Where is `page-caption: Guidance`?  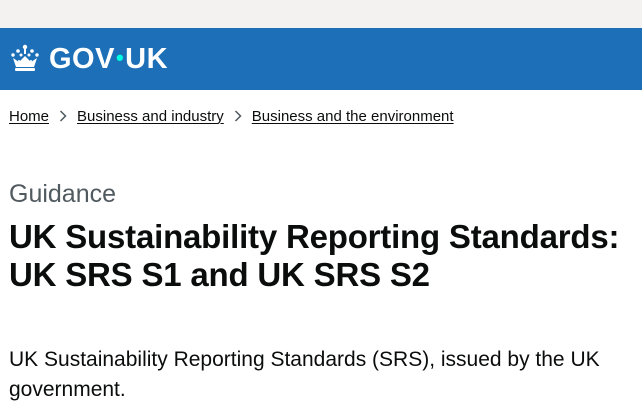 page-caption: Guidance is located at coordinates (63, 194).